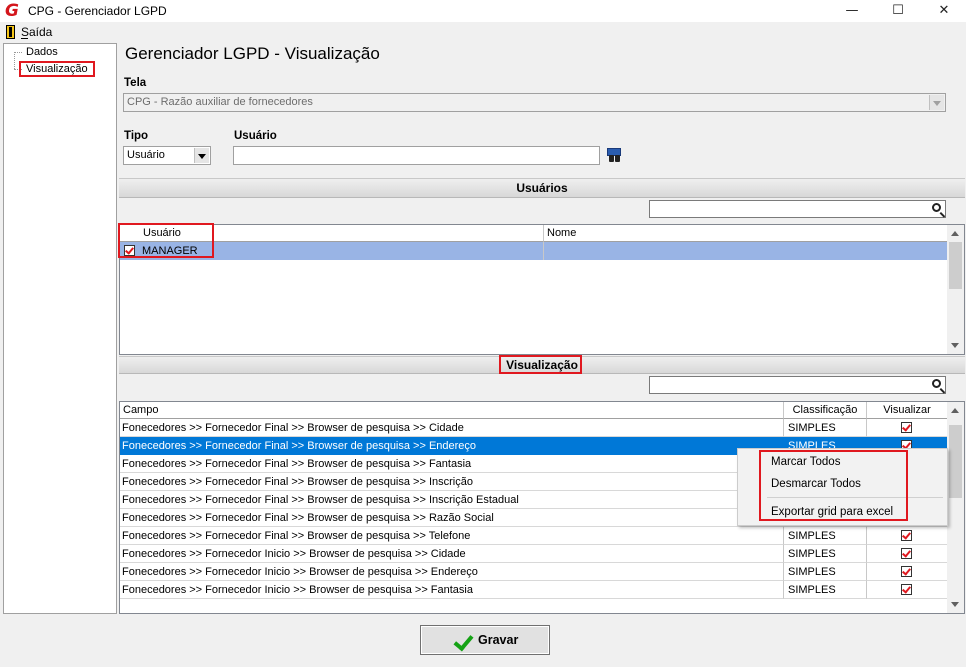 The image size is (966, 667). I want to click on table-row: MANAGER, so click(534, 251).